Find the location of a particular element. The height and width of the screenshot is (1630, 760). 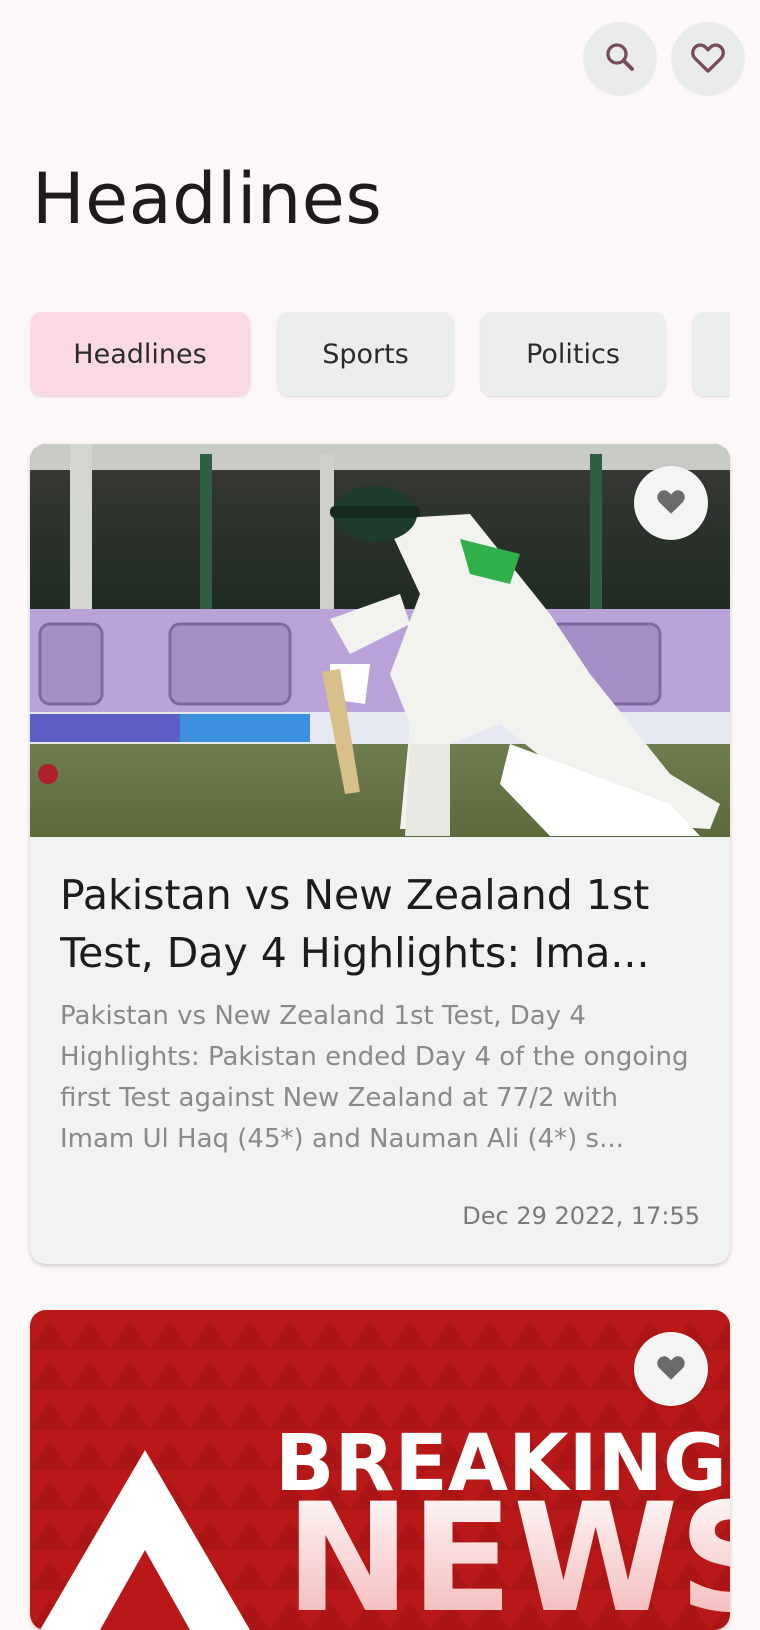

category-tabs: Headlines Sports Politics is located at coordinates (380, 355).